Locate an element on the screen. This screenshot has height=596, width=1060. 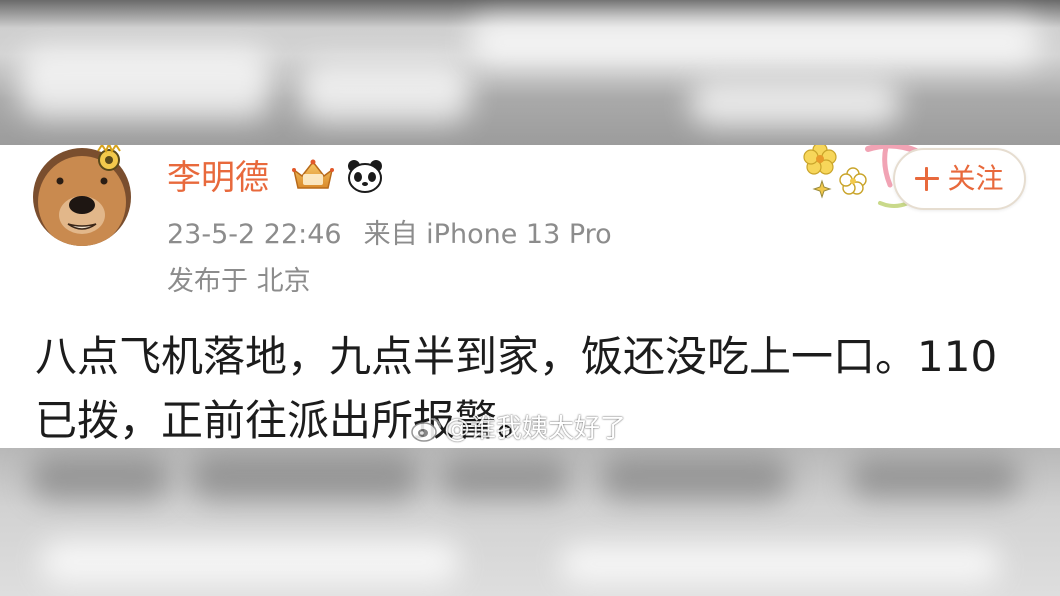
post-source: 来自 iPhone 13 Pro is located at coordinates (488, 234).